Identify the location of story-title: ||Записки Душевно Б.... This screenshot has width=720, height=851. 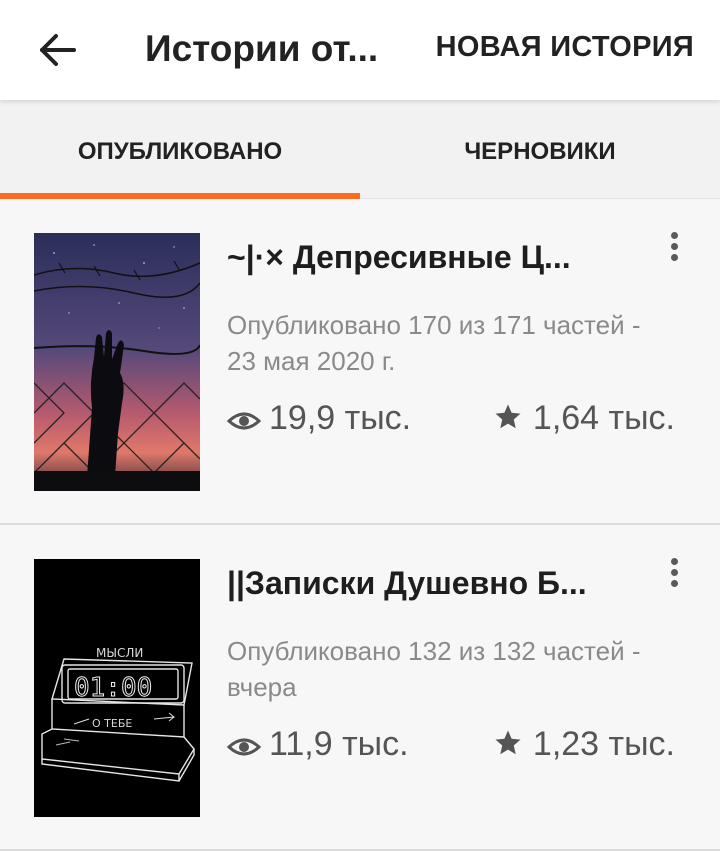
(427, 583).